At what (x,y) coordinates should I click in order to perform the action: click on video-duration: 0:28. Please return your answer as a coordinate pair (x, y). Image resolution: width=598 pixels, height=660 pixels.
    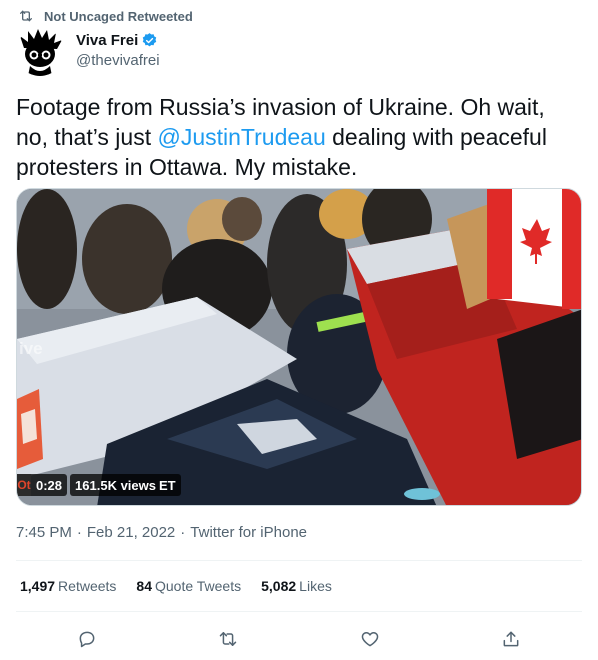
    Looking at the image, I should click on (49, 485).